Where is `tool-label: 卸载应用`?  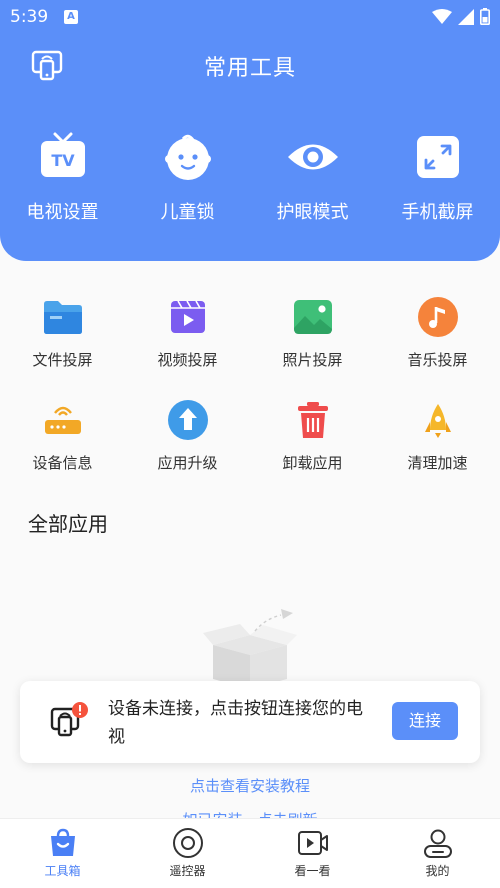
tool-label: 卸载应用 is located at coordinates (312, 463).